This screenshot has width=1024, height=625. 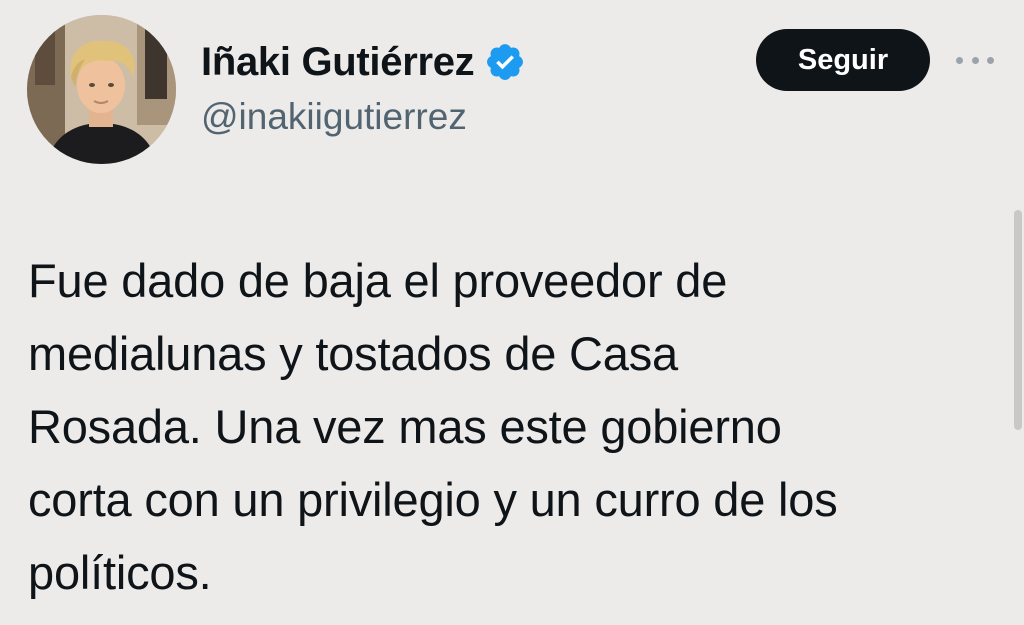 What do you see at coordinates (353, 353) in the screenshot?
I see `tweet-text-line: medialunas y tostados de Casa` at bounding box center [353, 353].